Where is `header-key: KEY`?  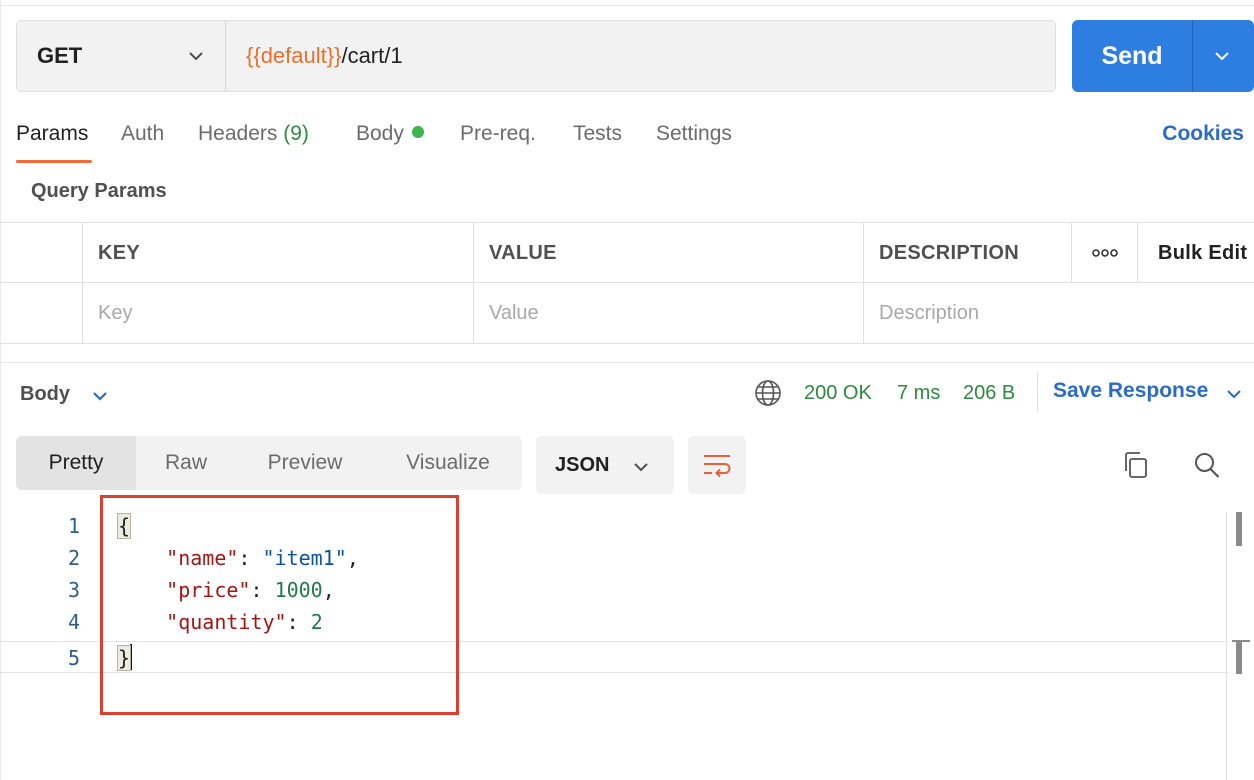
header-key: KEY is located at coordinates (277, 253).